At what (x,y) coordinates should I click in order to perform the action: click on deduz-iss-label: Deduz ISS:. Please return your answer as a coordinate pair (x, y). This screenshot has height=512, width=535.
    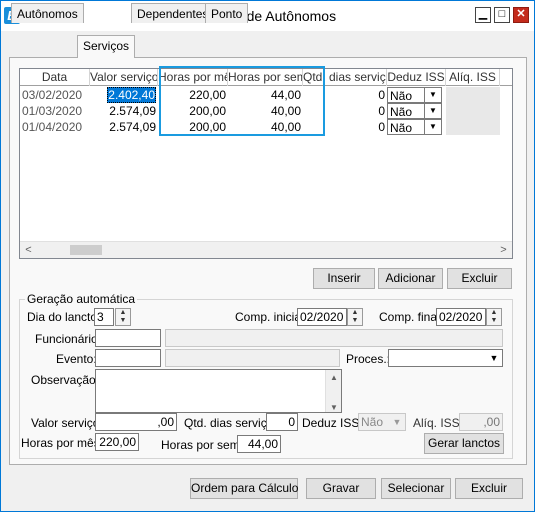
    Looking at the image, I should click on (332, 423).